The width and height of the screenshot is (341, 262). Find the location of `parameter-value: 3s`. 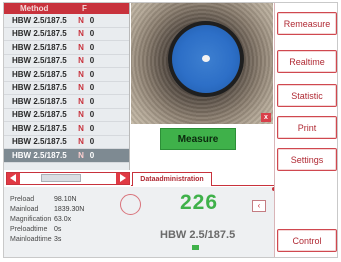

parameter-value: 3s is located at coordinates (58, 239).